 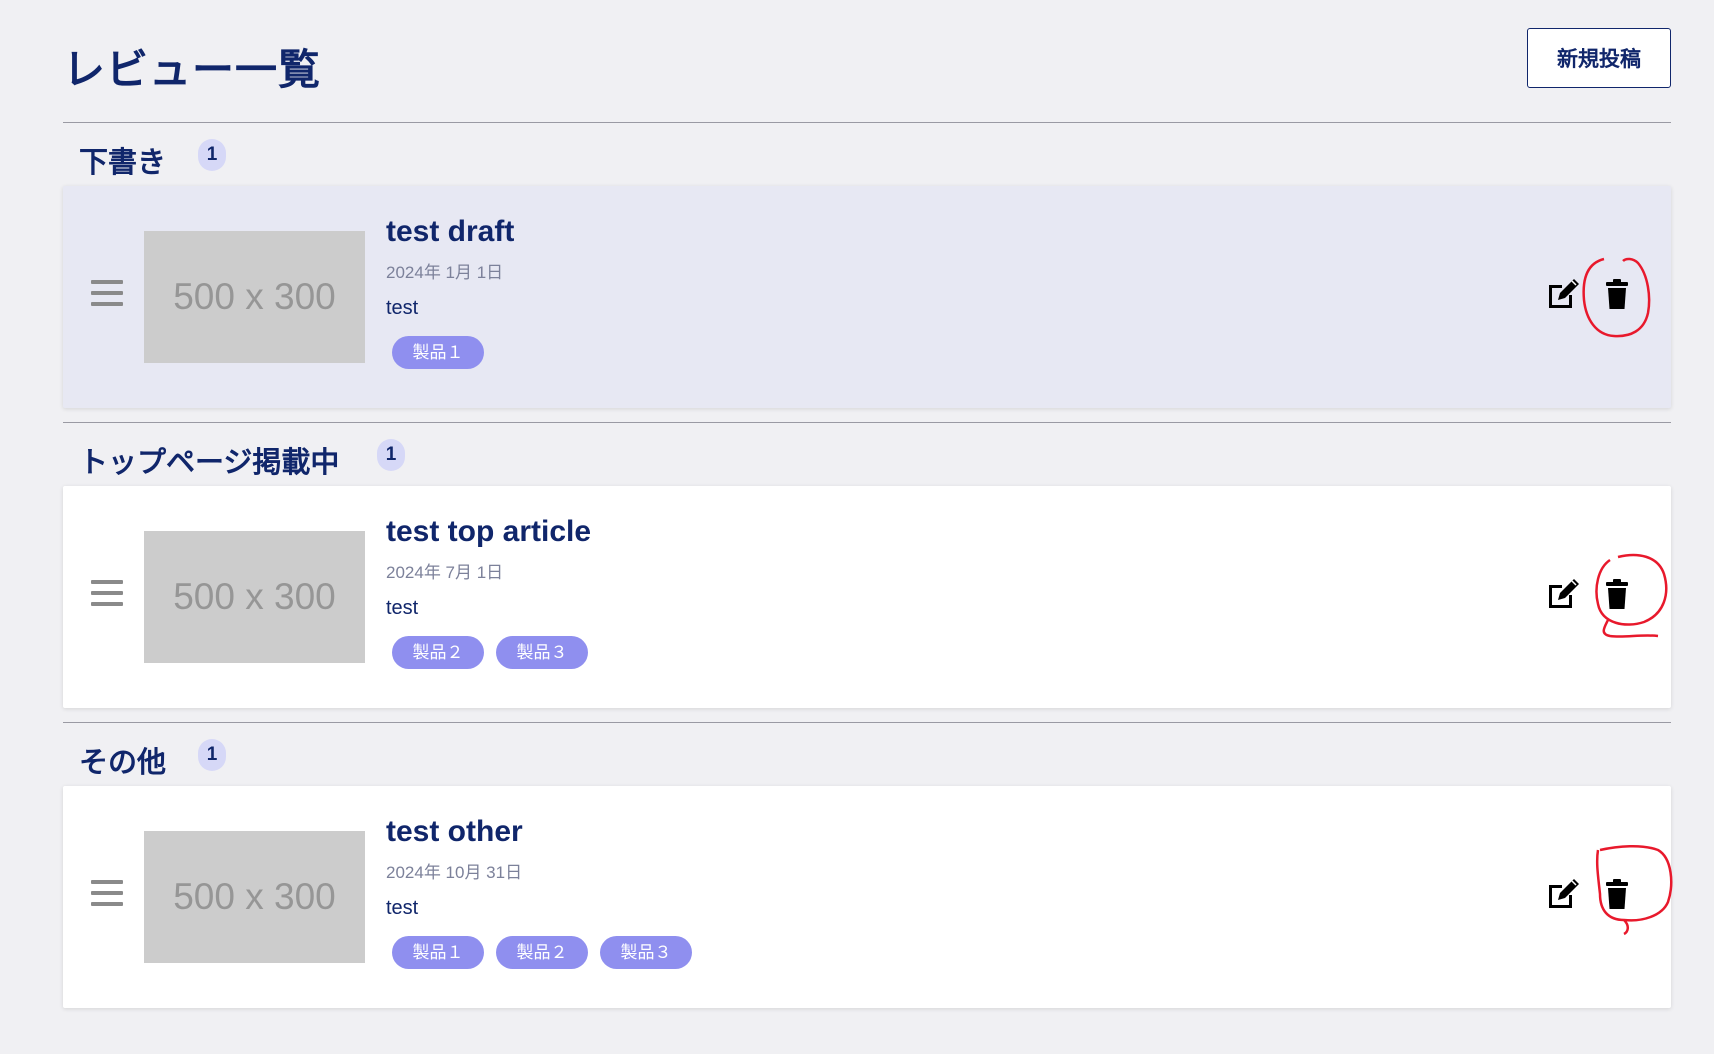 What do you see at coordinates (445, 272) in the screenshot?
I see `card-date: 2024年 1月 1日` at bounding box center [445, 272].